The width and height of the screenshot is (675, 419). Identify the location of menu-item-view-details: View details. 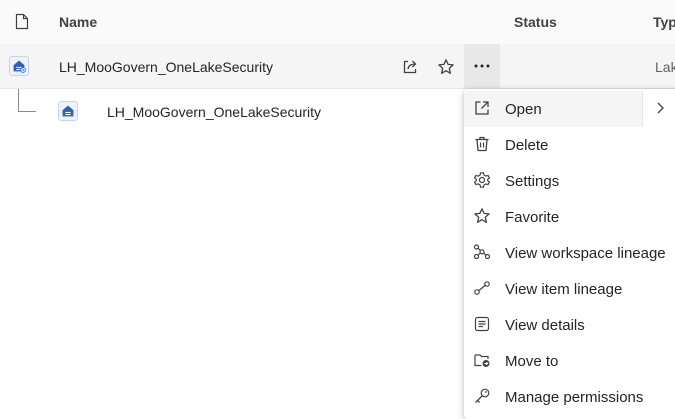
(569, 325).